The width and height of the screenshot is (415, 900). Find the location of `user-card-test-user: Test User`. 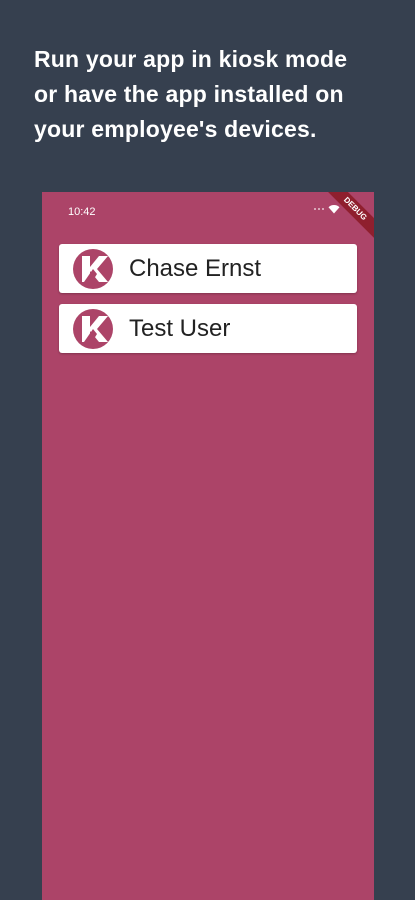

user-card-test-user: Test User is located at coordinates (208, 328).